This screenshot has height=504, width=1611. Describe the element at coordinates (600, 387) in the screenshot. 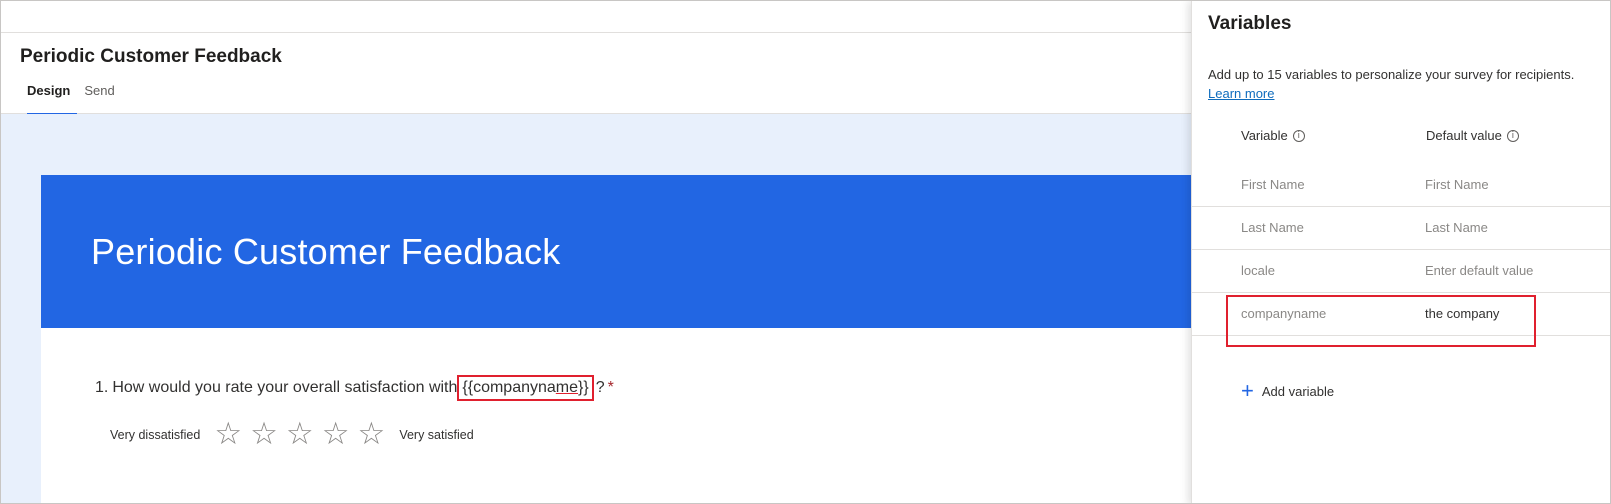

I see `question-suffix: ?` at that location.